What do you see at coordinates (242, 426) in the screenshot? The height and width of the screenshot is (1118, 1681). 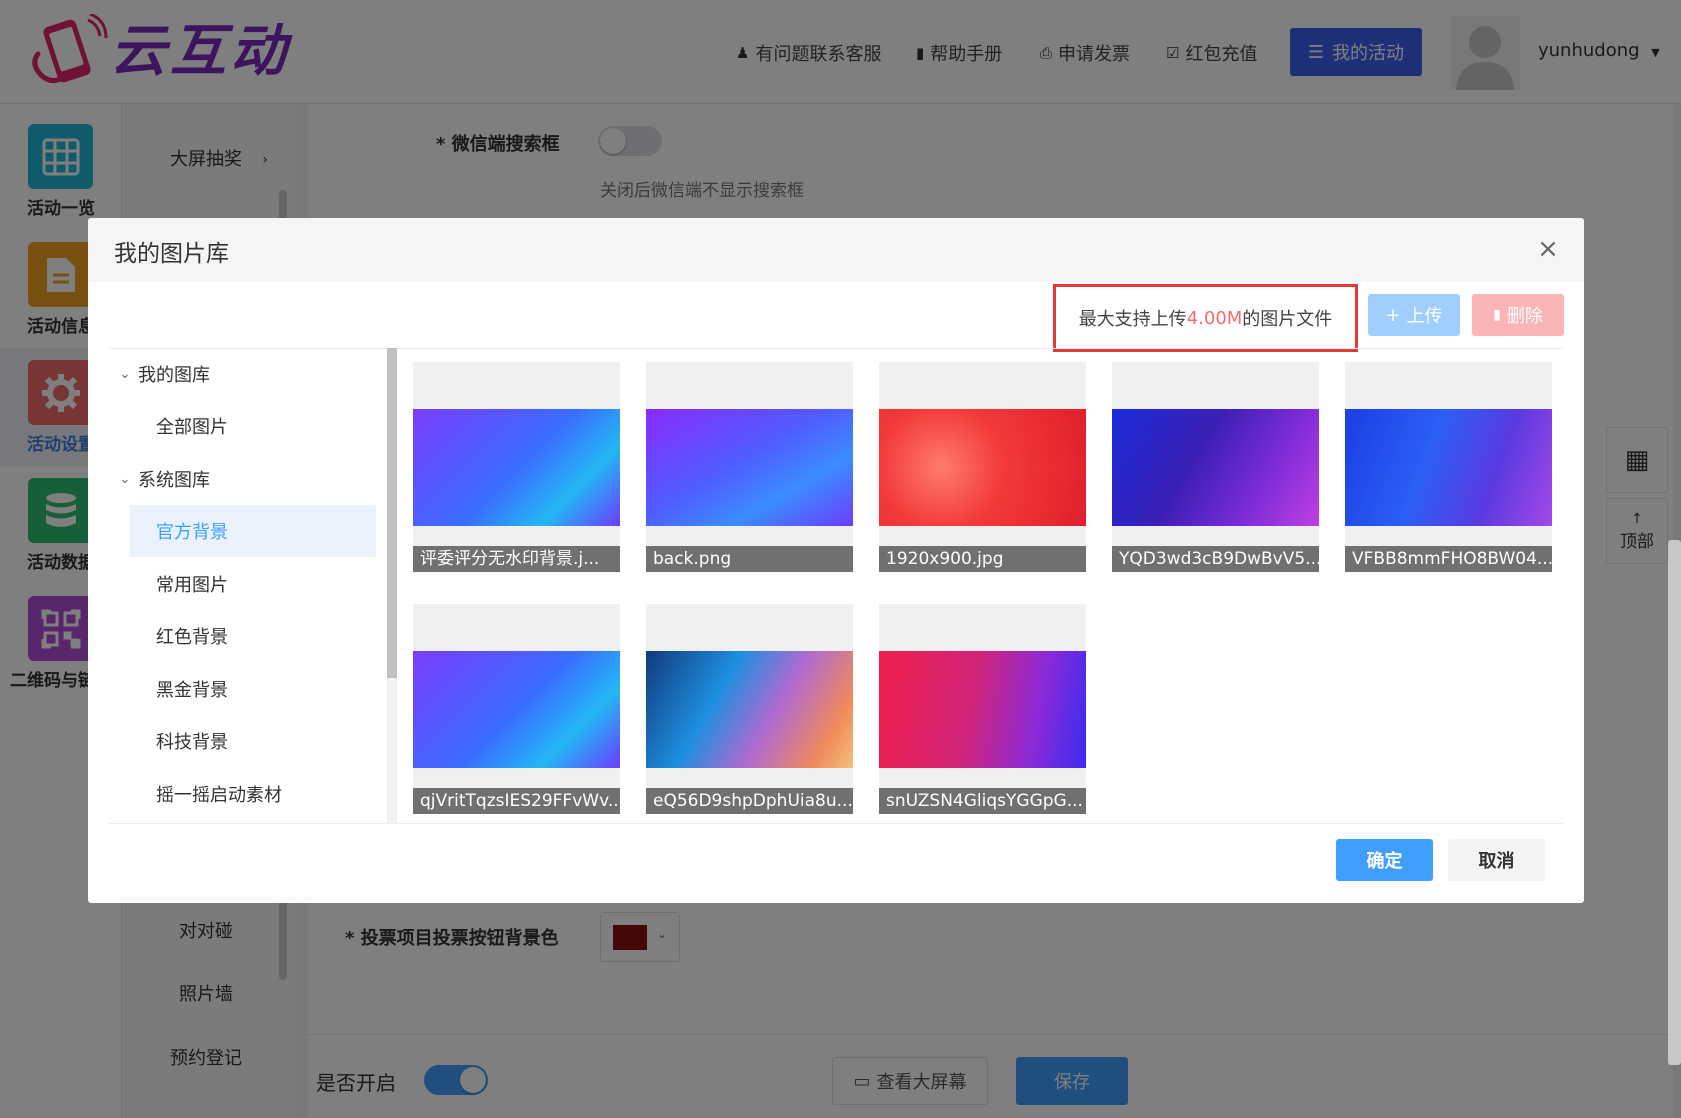 I see `tree-node-all-images: 全部图片` at bounding box center [242, 426].